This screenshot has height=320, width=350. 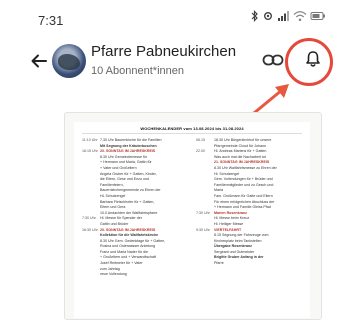 What do you see at coordinates (137, 71) in the screenshot?
I see `subscriber-count: 10 Abonnent*innen` at bounding box center [137, 71].